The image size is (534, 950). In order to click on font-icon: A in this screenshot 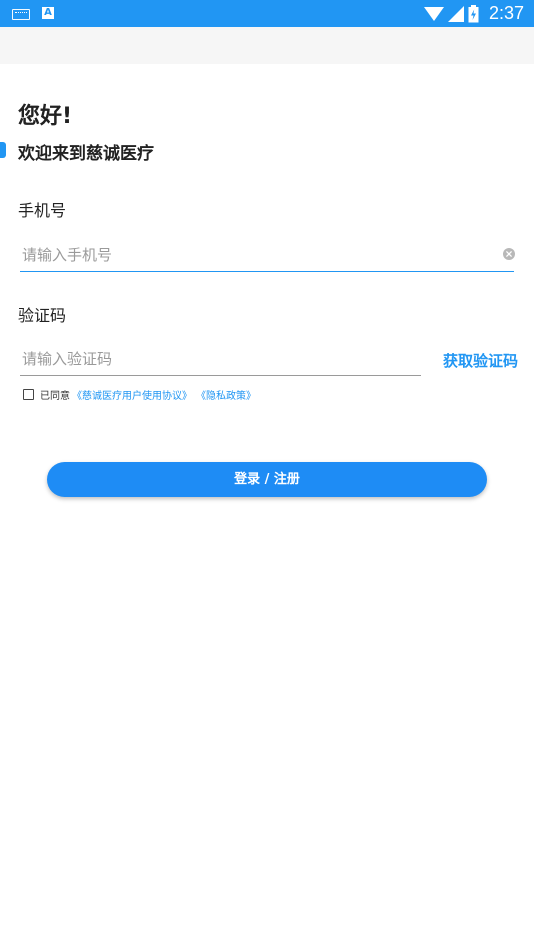, I will do `click(48, 13)`.